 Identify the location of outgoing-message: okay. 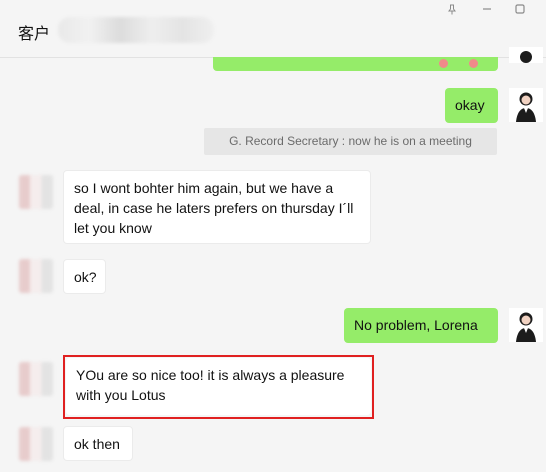
(471, 105).